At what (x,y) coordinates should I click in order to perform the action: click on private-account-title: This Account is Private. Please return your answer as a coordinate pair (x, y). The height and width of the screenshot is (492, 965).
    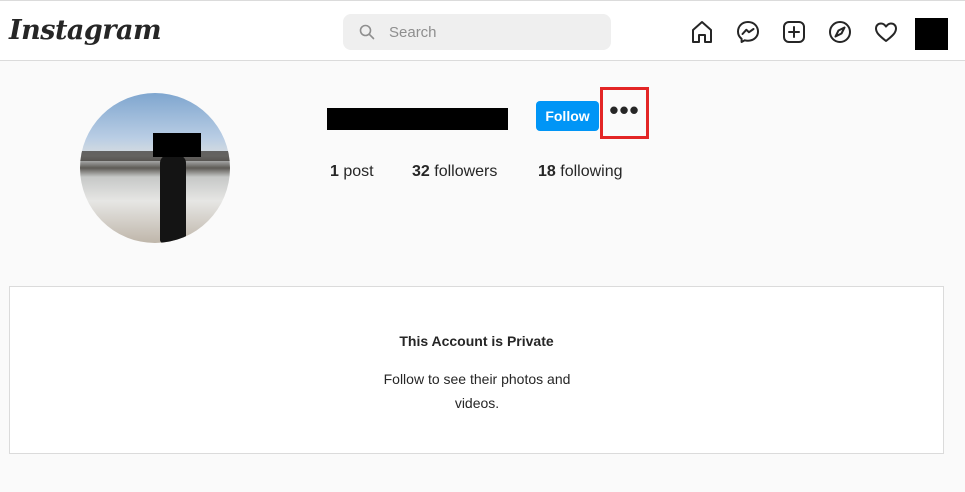
    Looking at the image, I should click on (476, 341).